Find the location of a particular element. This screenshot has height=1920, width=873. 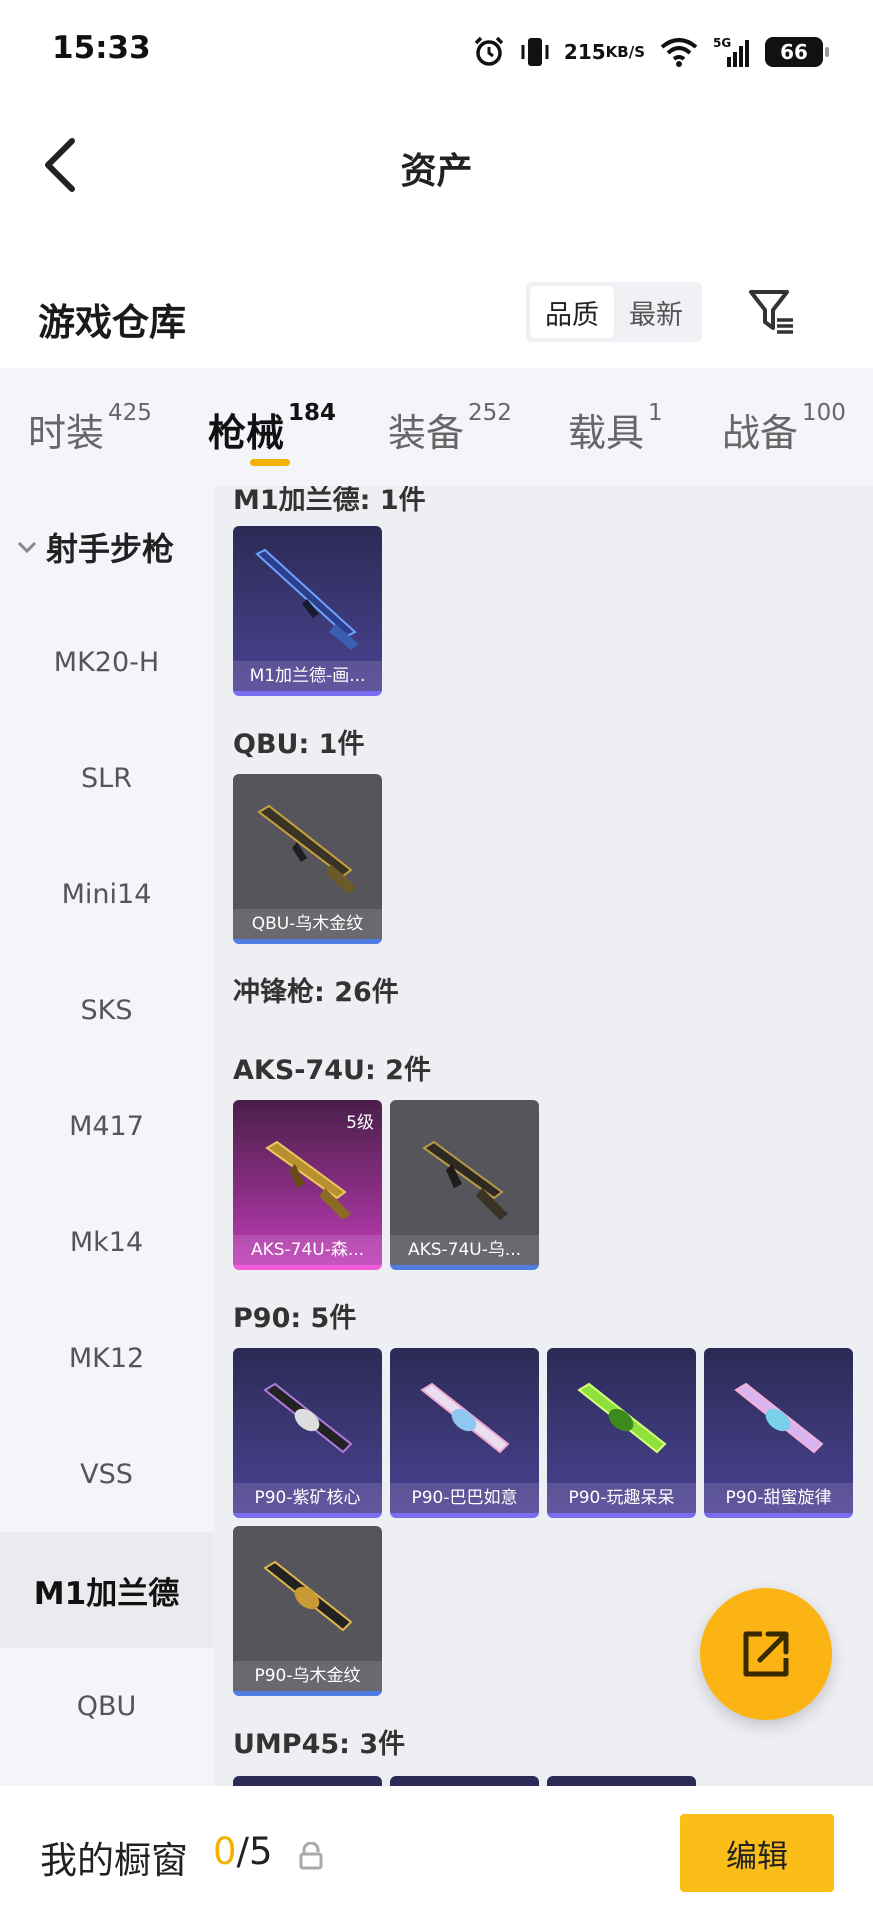

share-icon is located at coordinates (766, 1654).